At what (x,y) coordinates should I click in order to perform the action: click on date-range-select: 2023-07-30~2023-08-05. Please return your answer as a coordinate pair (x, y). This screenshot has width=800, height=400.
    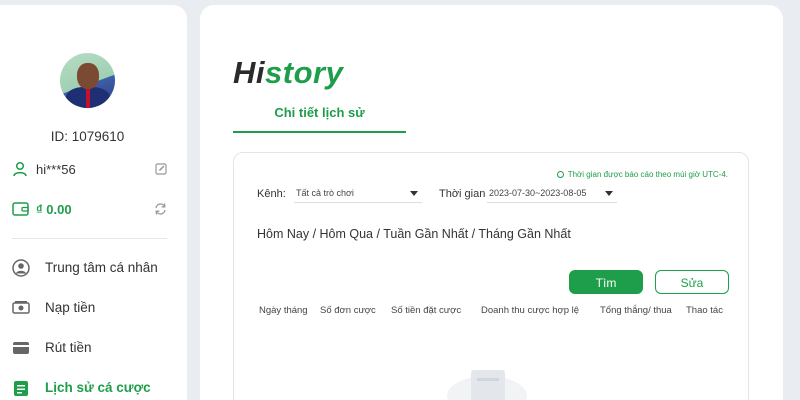
    Looking at the image, I should click on (552, 194).